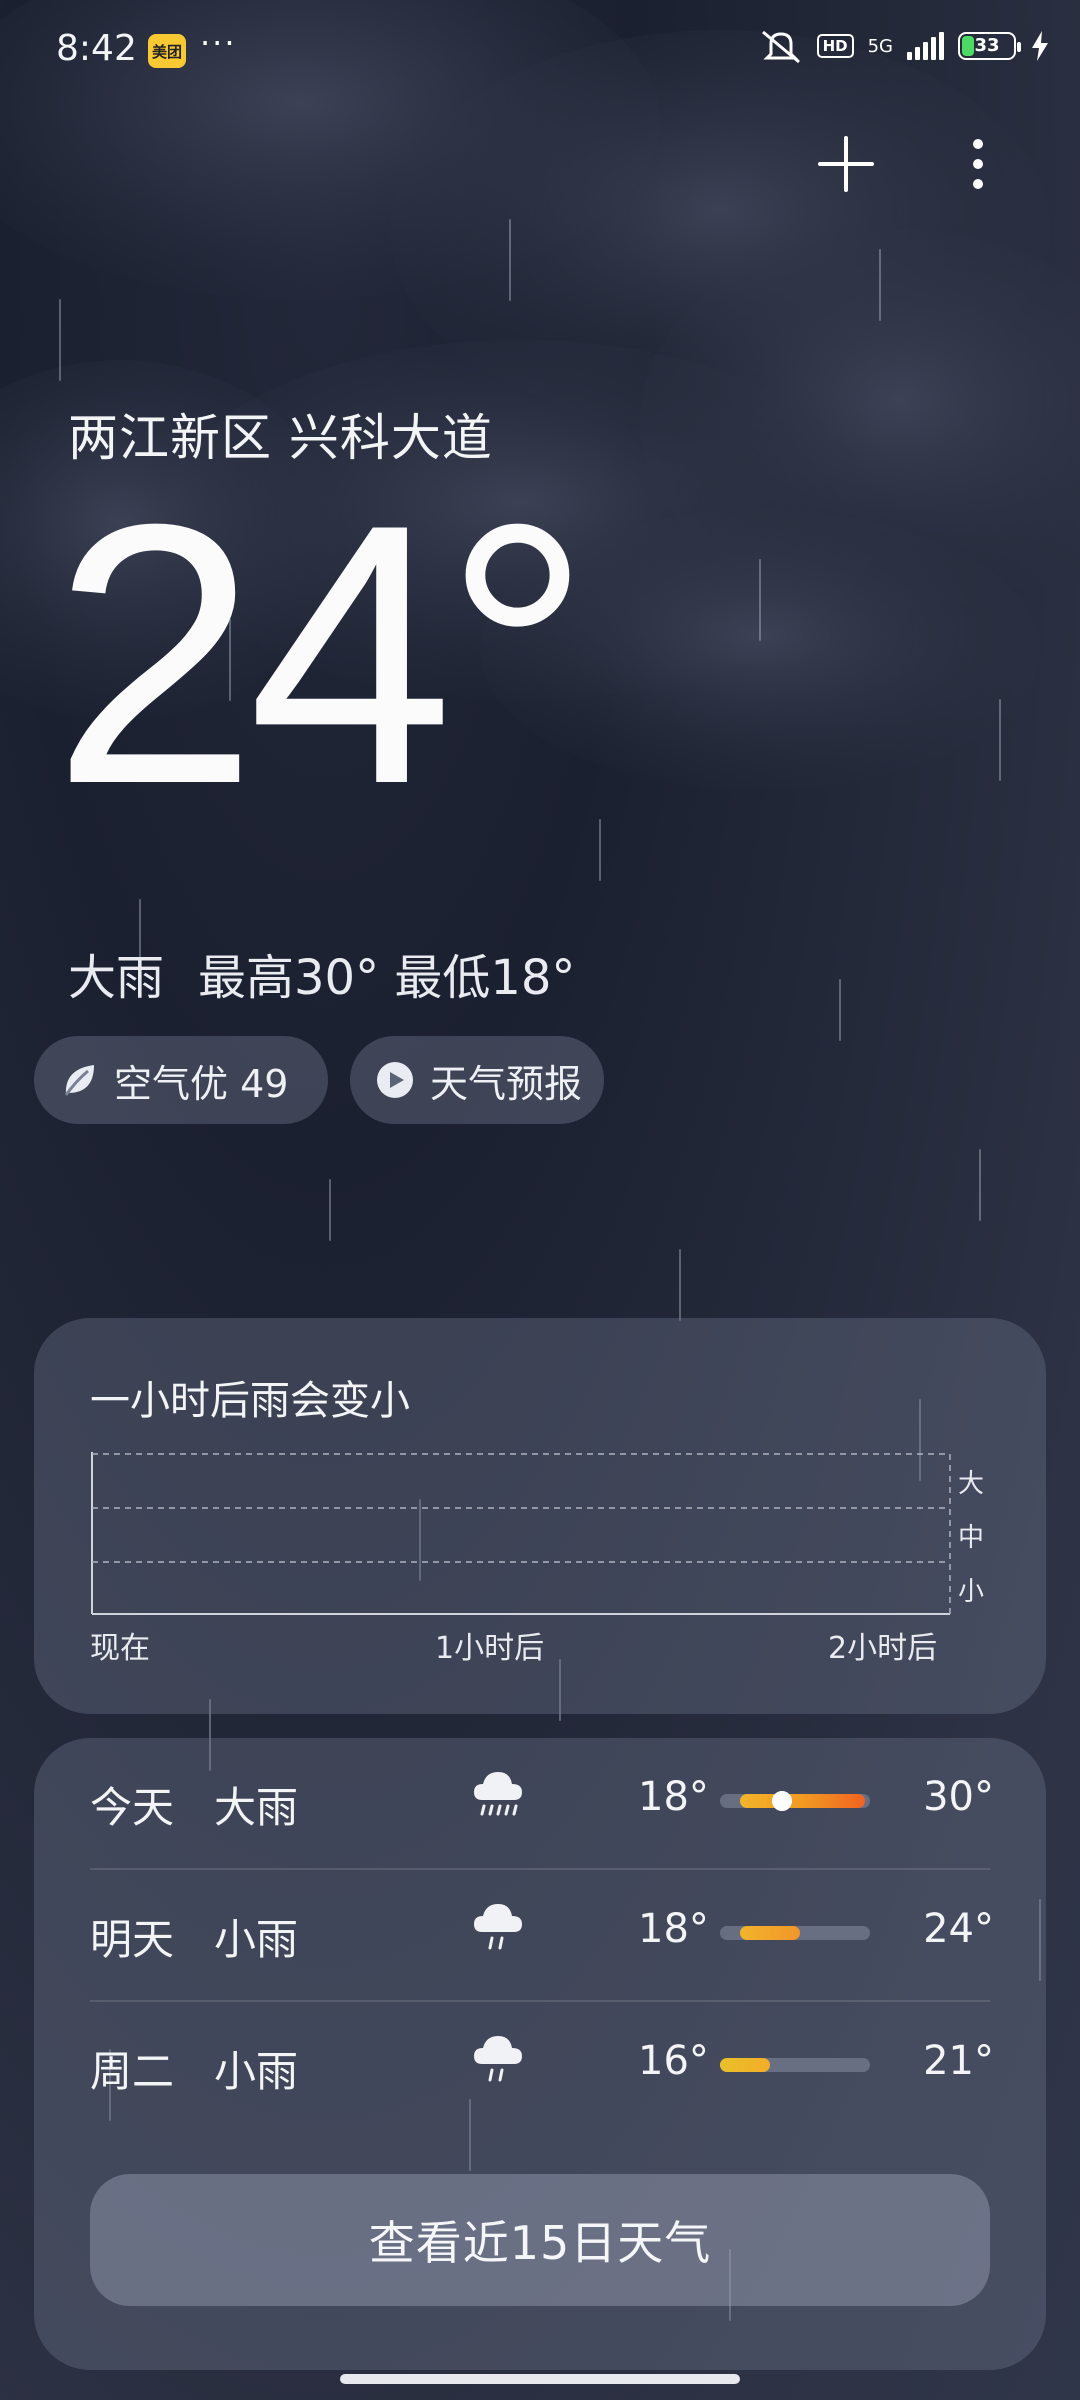 The width and height of the screenshot is (1080, 2400). Describe the element at coordinates (971, 1592) in the screenshot. I see `level-light: 小` at that location.